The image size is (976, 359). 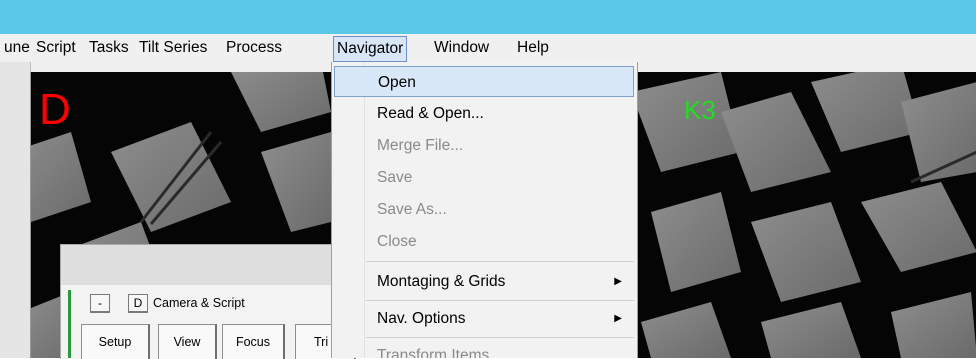 I want to click on detector-label-d: D, so click(x=55, y=109).